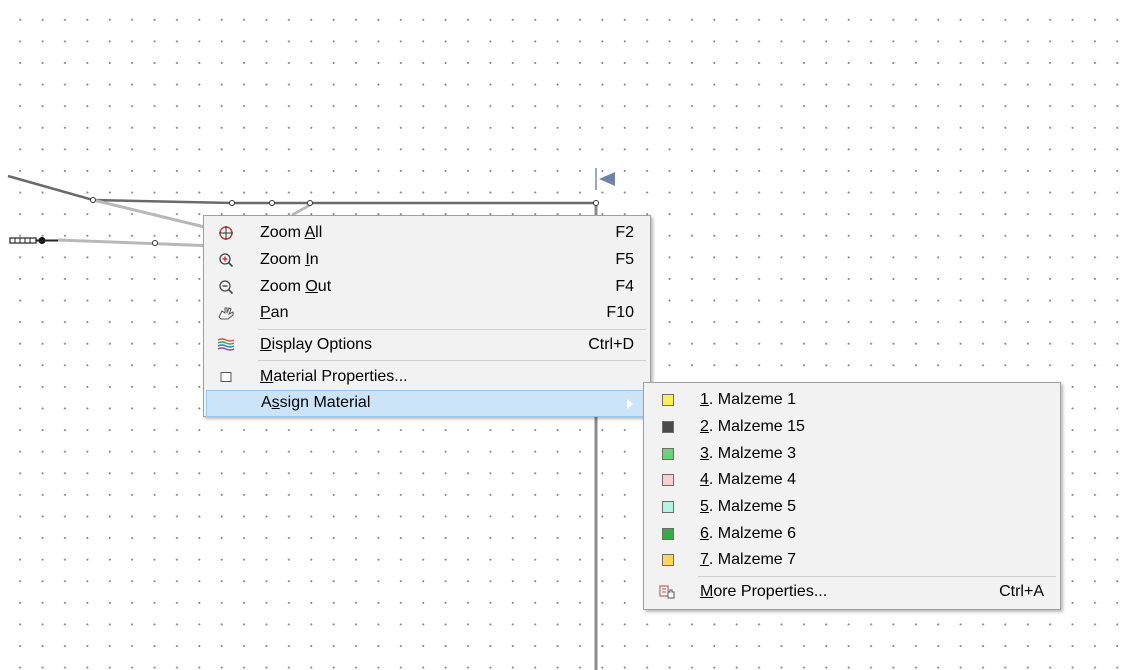 This screenshot has height=670, width=1134. What do you see at coordinates (752, 560) in the screenshot?
I see `label-text: . Malzeme 7` at bounding box center [752, 560].